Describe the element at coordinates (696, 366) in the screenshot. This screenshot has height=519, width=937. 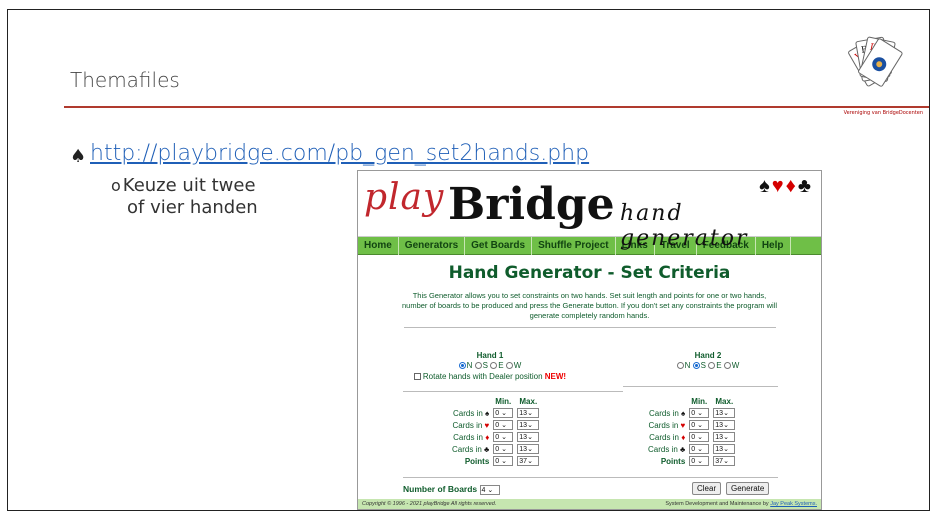
I see `hand2-radio-s` at that location.